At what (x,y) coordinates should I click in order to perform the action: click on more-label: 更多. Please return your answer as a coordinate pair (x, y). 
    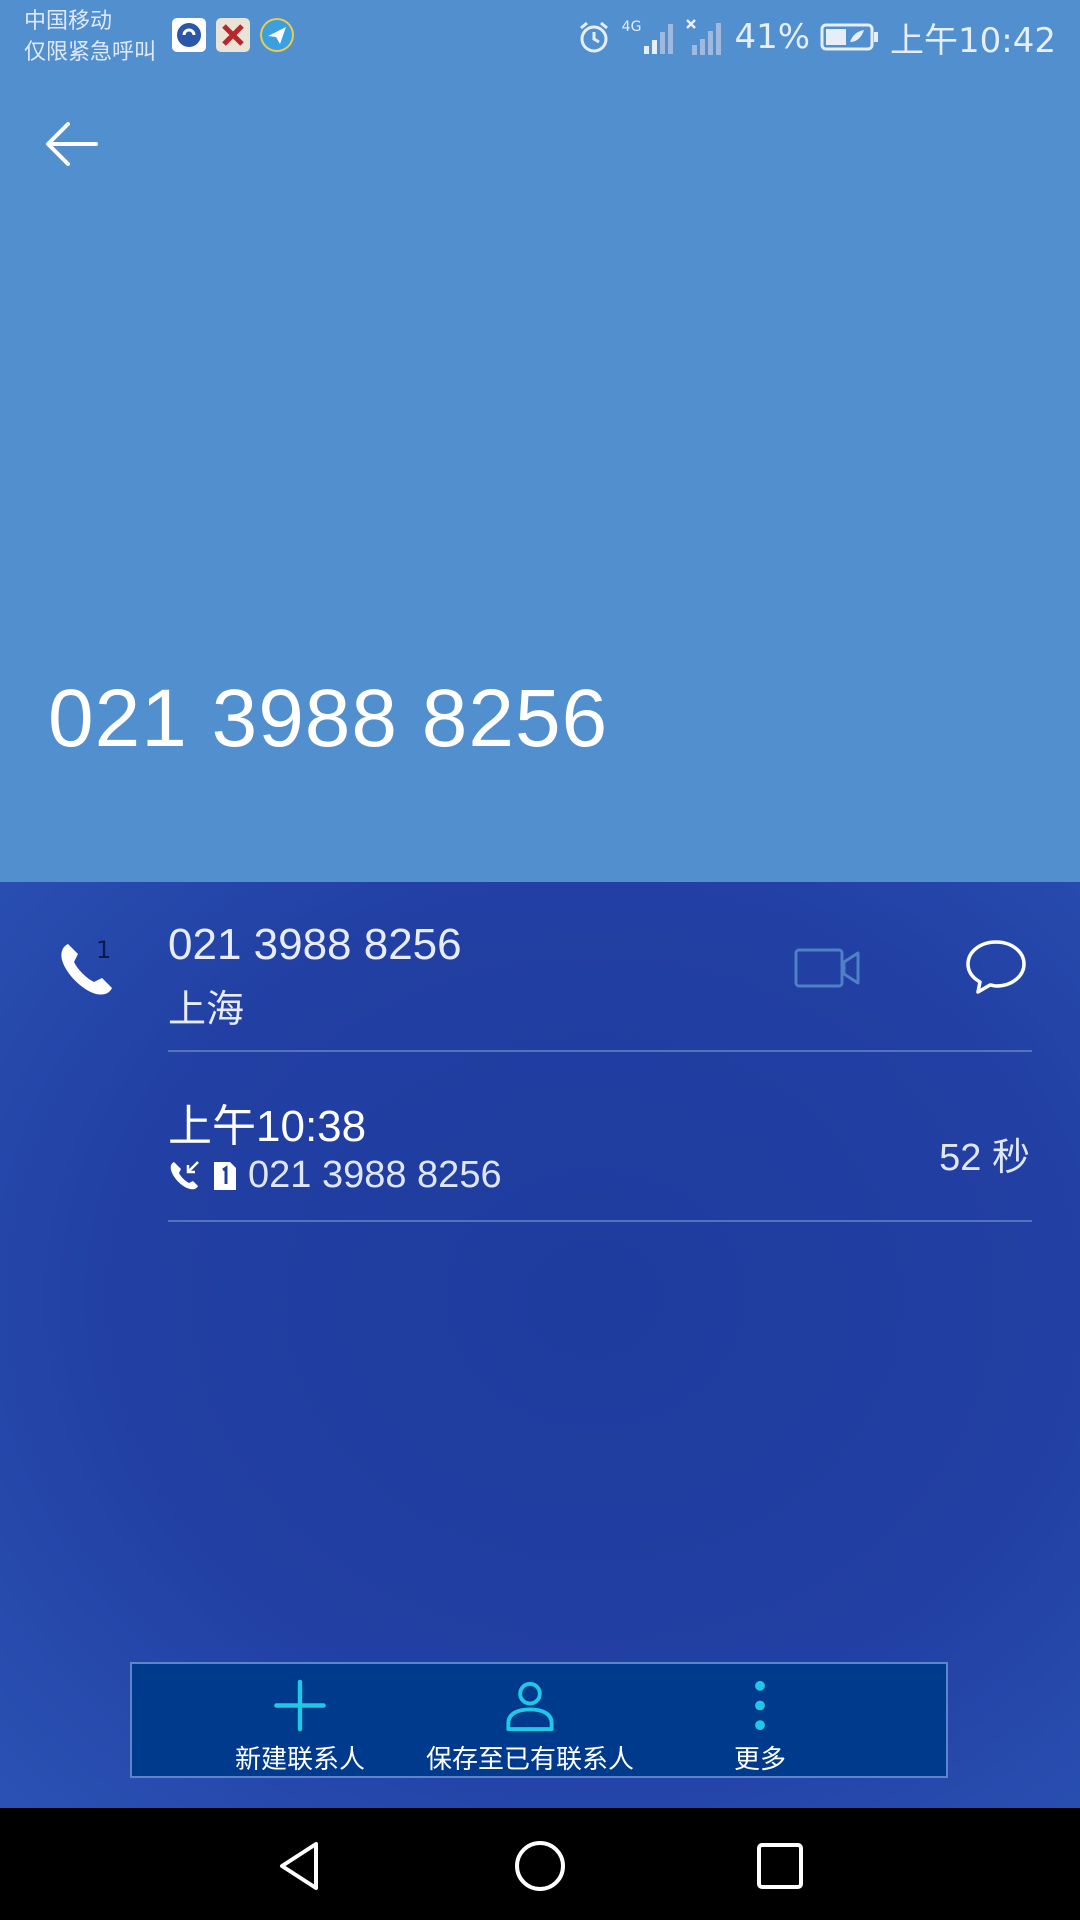
    Looking at the image, I should click on (759, 1760).